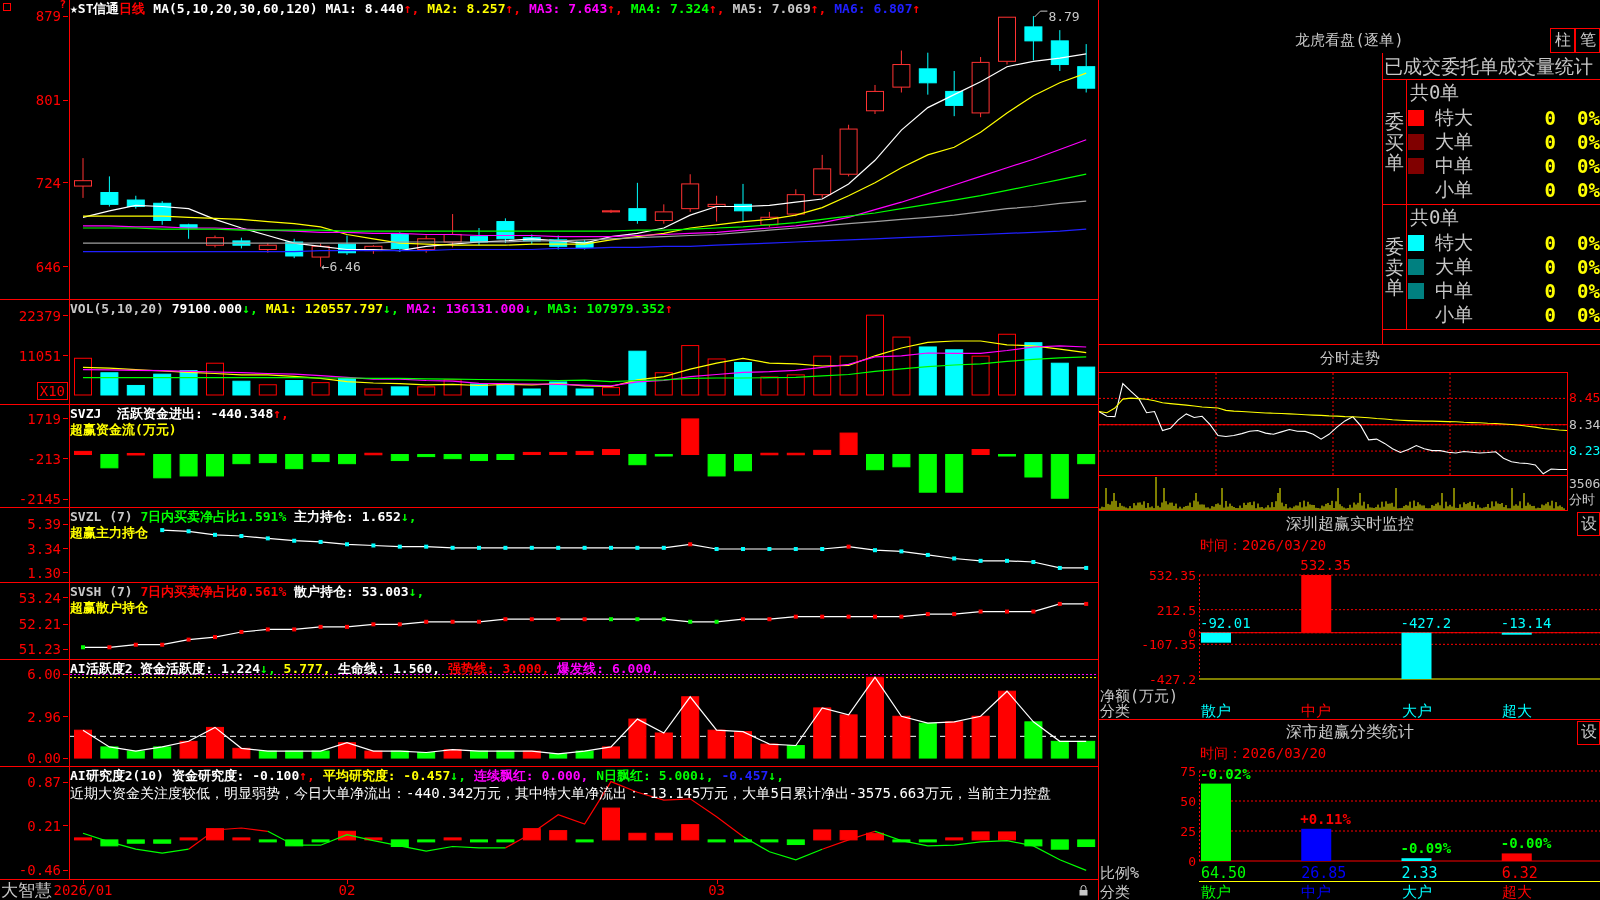 This screenshot has height=900, width=1600. Describe the element at coordinates (83, 890) in the screenshot. I see `date-axis-label: 2026/01` at that location.